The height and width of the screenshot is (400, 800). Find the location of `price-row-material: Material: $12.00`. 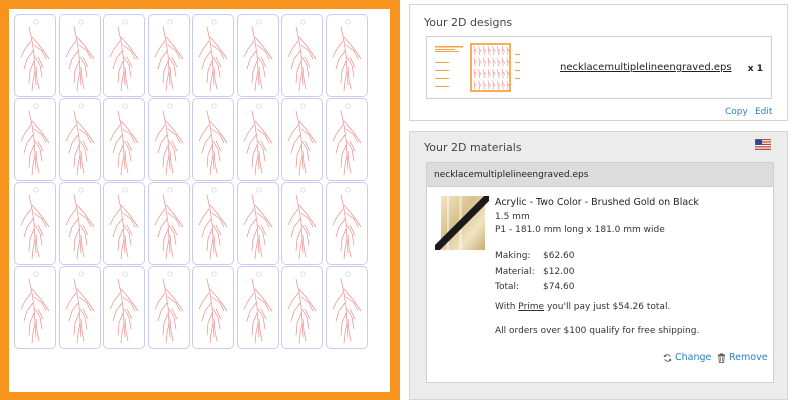

price-row-material: Material: $12.00 is located at coordinates (535, 275).